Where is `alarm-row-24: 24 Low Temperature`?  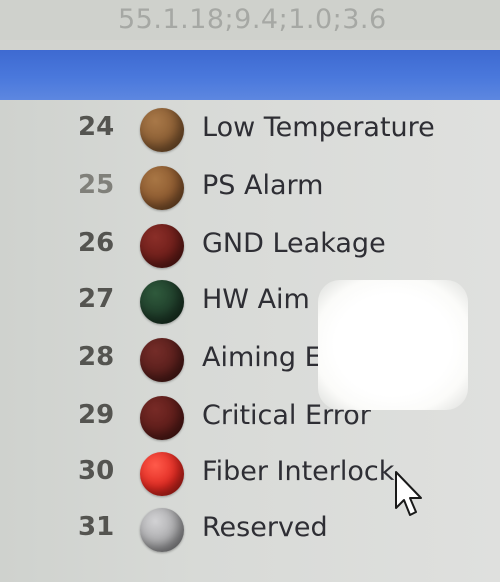
alarm-row-24: 24 Low Temperature is located at coordinates (250, 132).